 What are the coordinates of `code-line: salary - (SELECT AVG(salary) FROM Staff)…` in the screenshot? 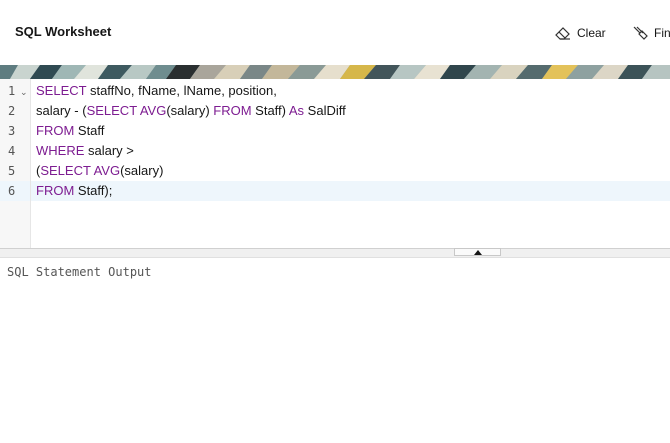 It's located at (350, 111).